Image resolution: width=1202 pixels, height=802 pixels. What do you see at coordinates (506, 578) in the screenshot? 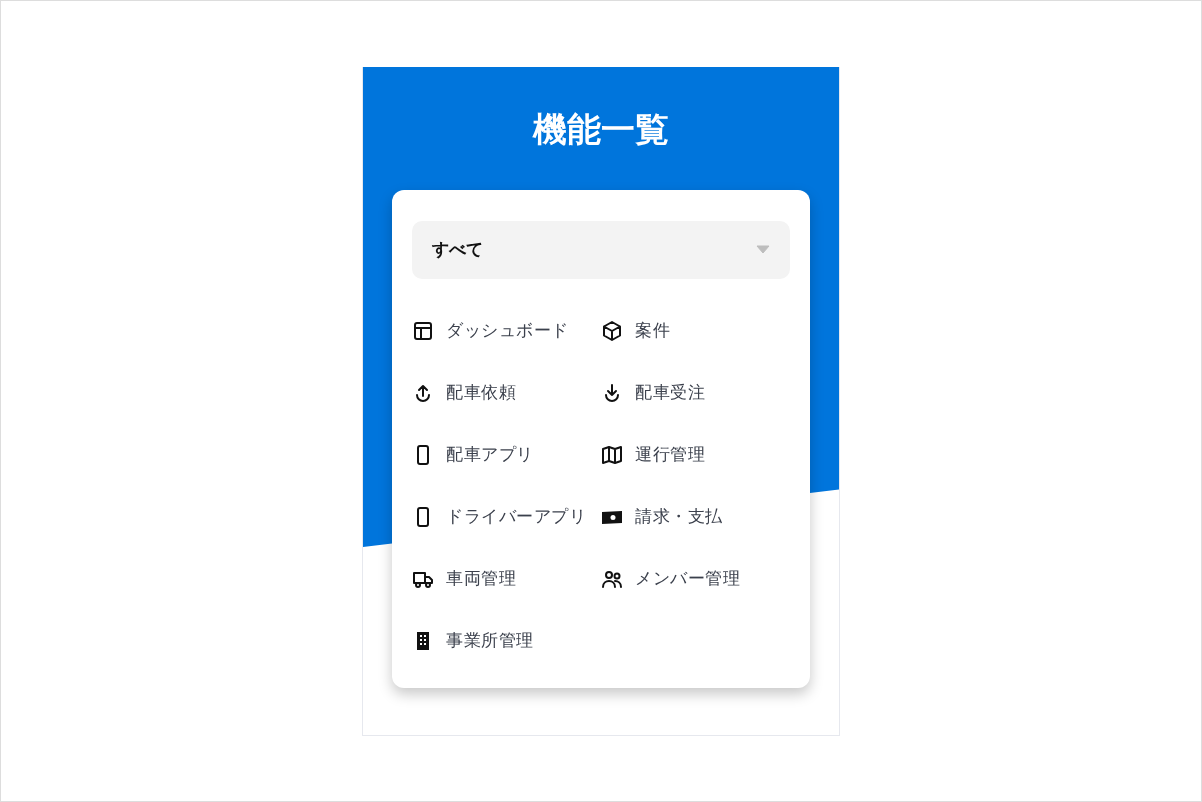
I see `feature-link: 車両管理` at bounding box center [506, 578].